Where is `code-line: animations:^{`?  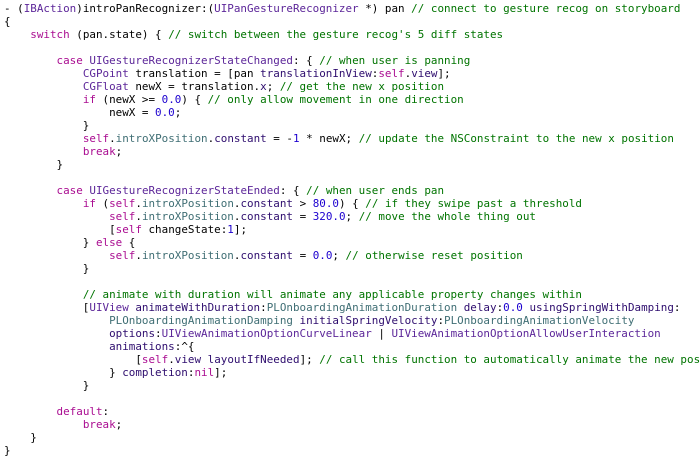
code-line: animations:^{ is located at coordinates (99, 346).